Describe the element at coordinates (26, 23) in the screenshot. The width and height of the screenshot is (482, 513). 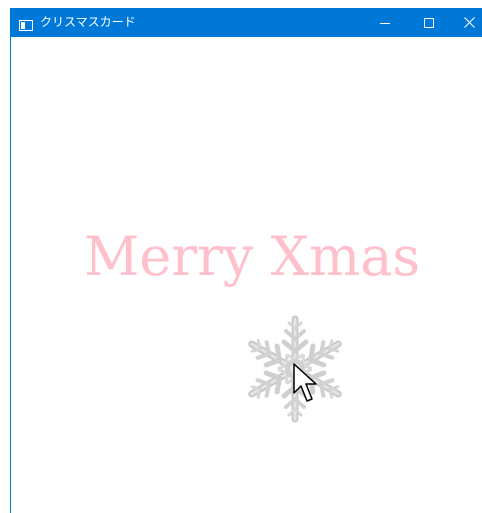
I see `window-app-icon` at that location.